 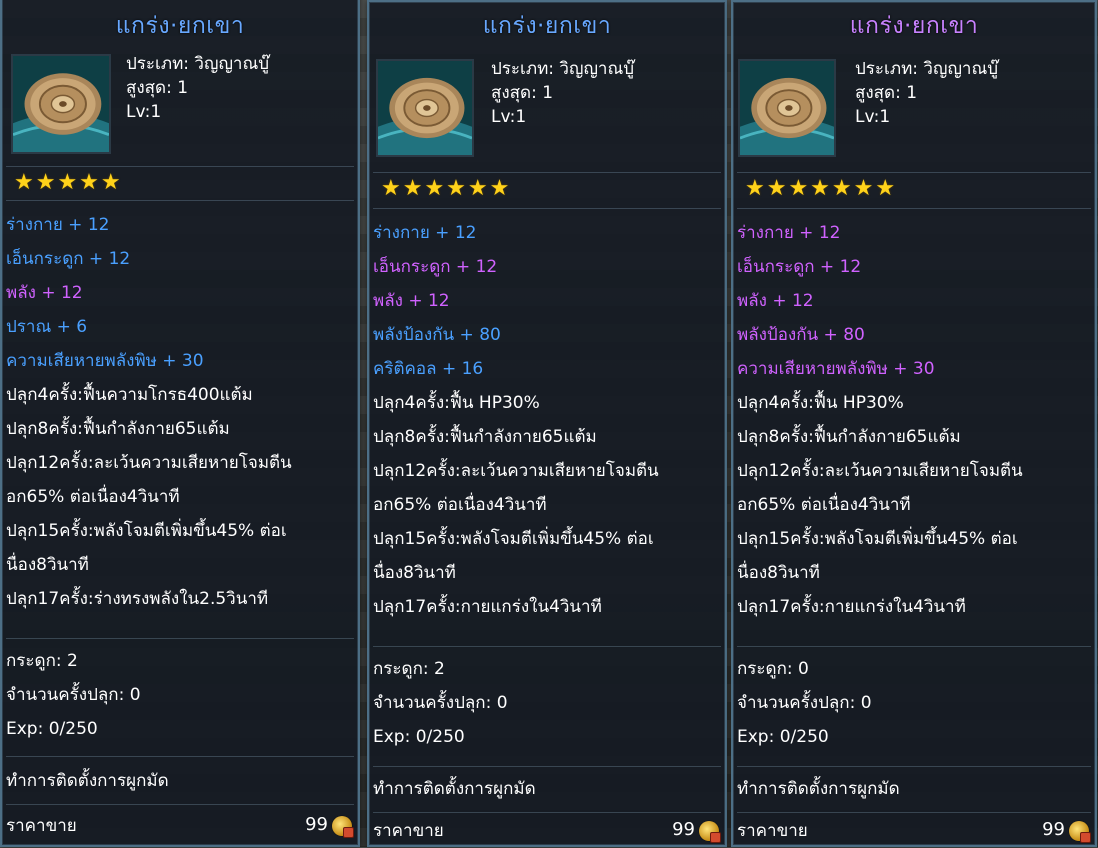 What do you see at coordinates (773, 669) in the screenshot?
I see `bone-count: กระดูก: 0` at bounding box center [773, 669].